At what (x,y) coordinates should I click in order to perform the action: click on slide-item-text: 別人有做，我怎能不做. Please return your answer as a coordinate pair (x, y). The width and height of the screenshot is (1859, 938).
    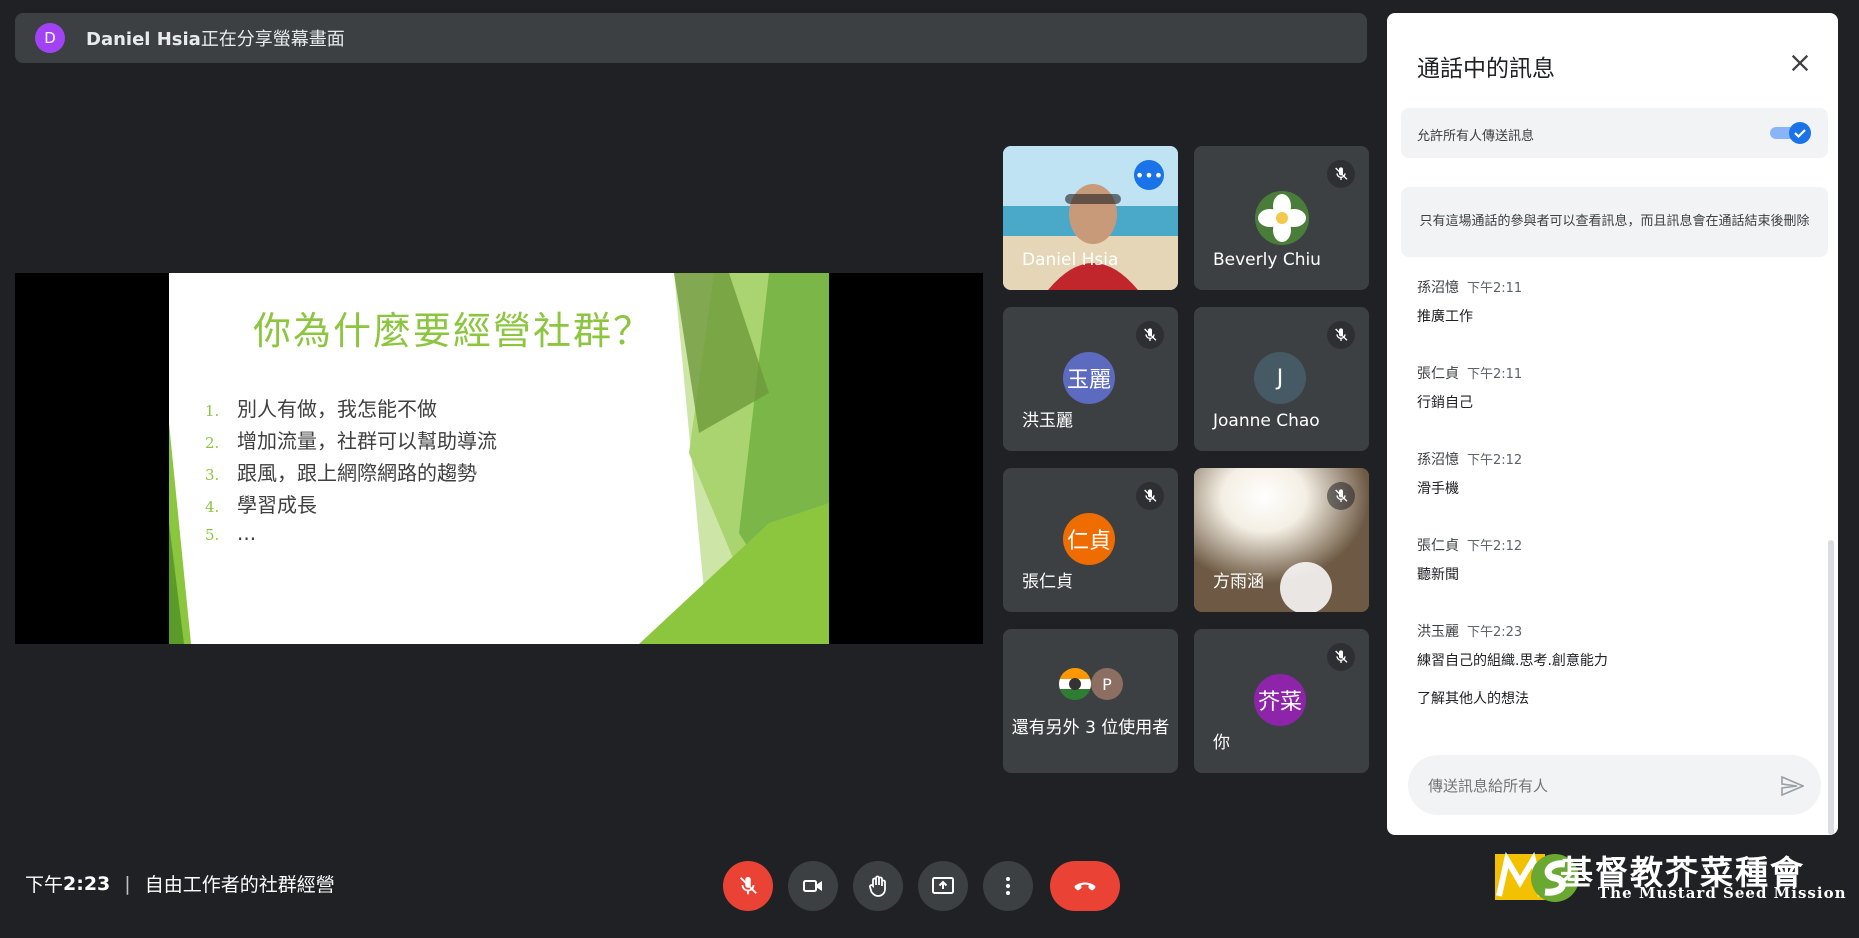
    Looking at the image, I should click on (337, 409).